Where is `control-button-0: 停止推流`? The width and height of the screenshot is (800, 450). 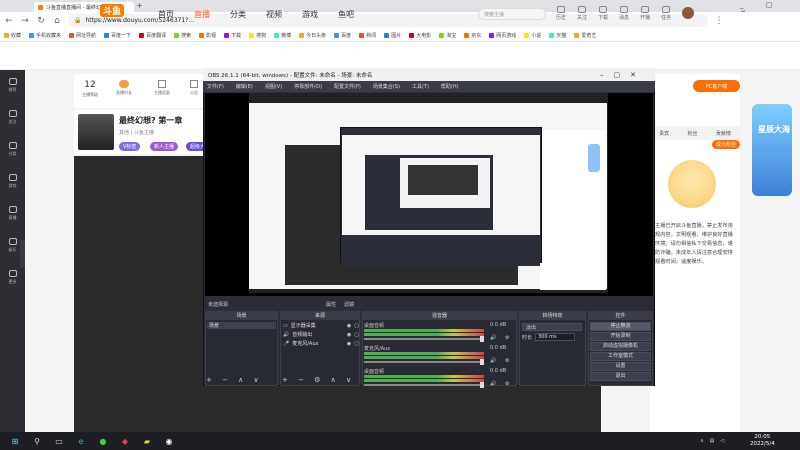
control-button-0: 停止推流 is located at coordinates (620, 326).